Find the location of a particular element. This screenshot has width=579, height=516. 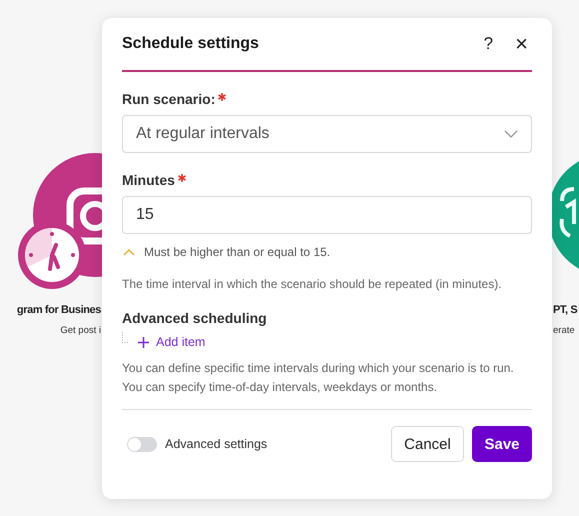

help-text: The time interval in which the scenario should be repeated (in minutes). is located at coordinates (312, 284).